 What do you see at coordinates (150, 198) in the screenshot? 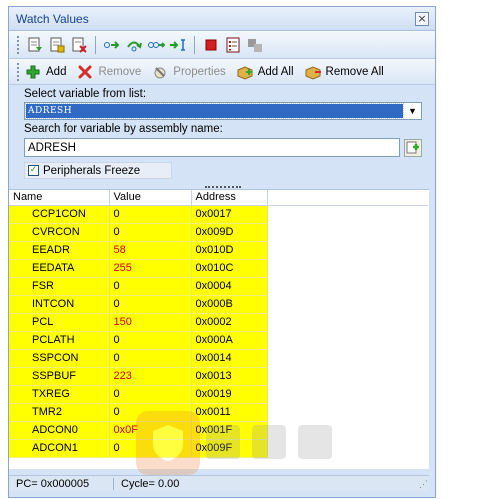
I see `column-header-value: Value` at bounding box center [150, 198].